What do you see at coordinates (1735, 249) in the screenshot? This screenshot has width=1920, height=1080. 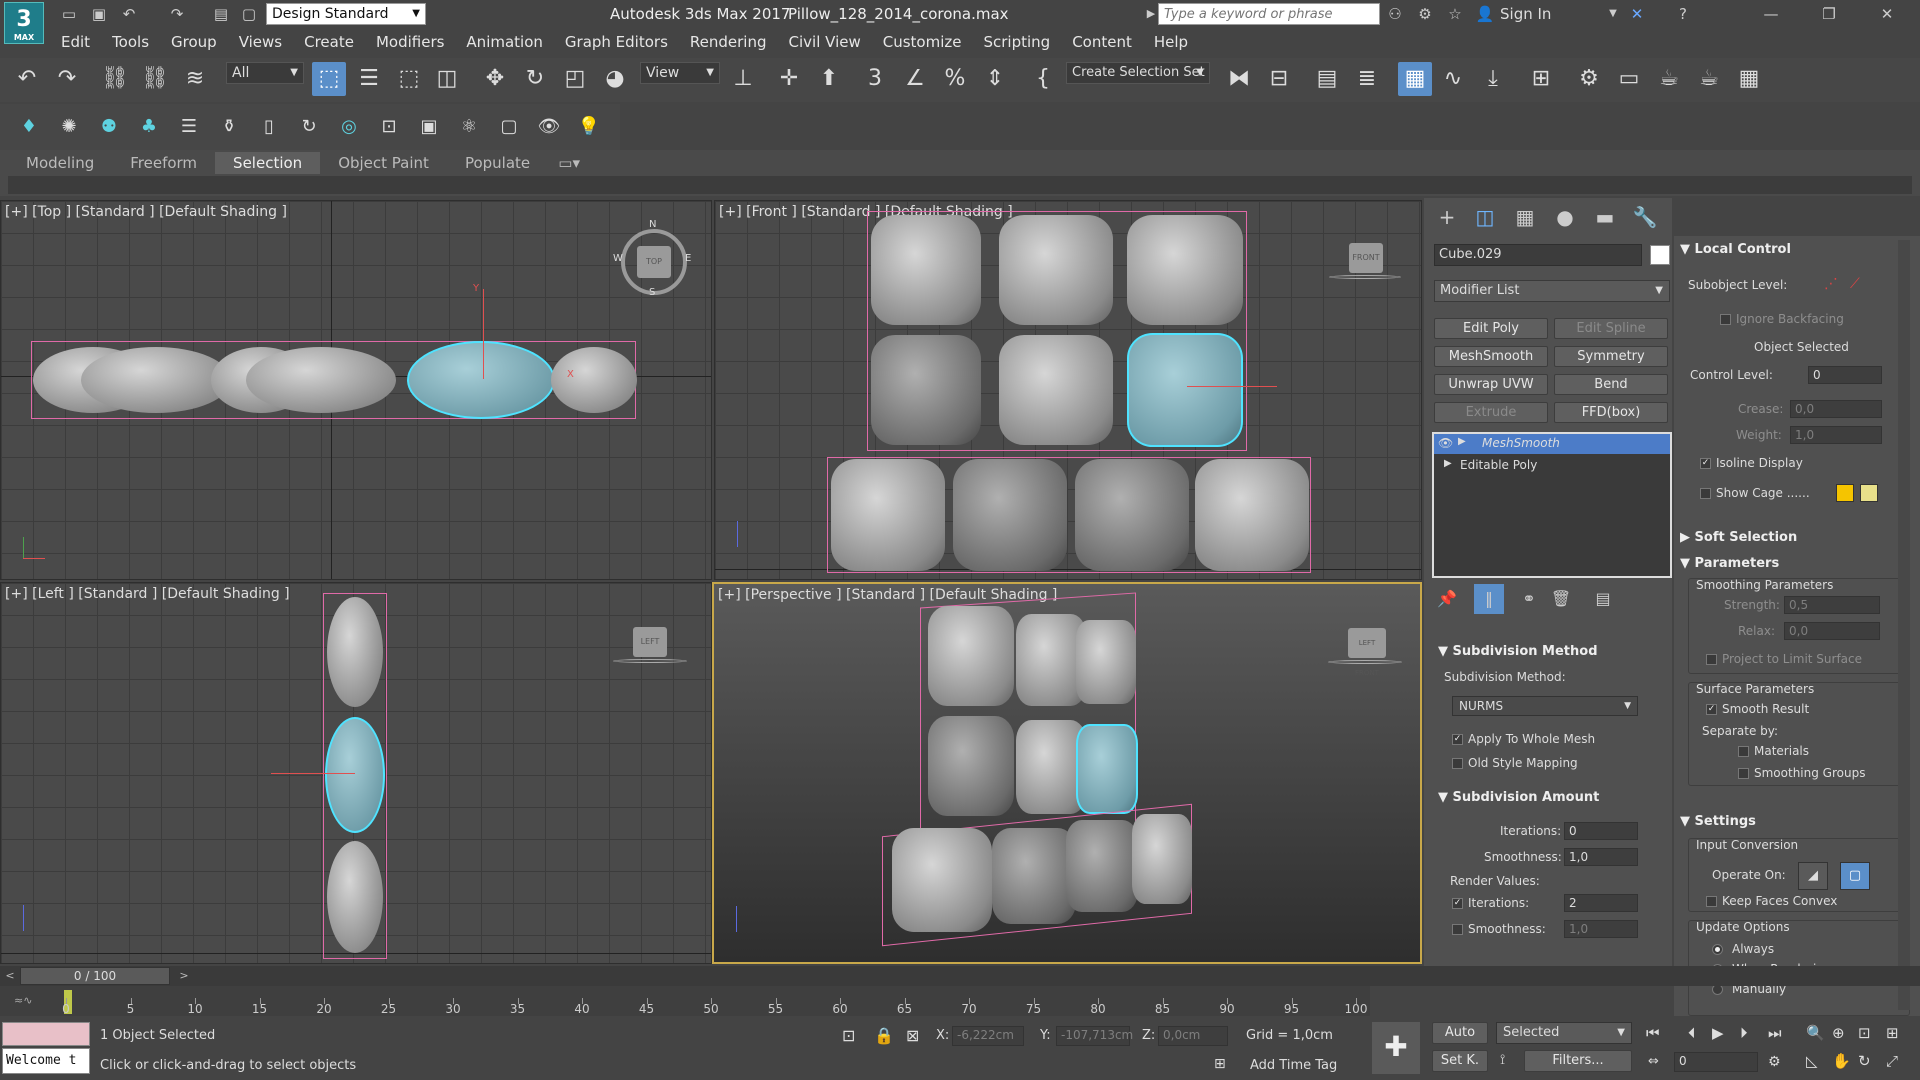 I see `local-control-rollout: ▼ Local Control` at bounding box center [1735, 249].